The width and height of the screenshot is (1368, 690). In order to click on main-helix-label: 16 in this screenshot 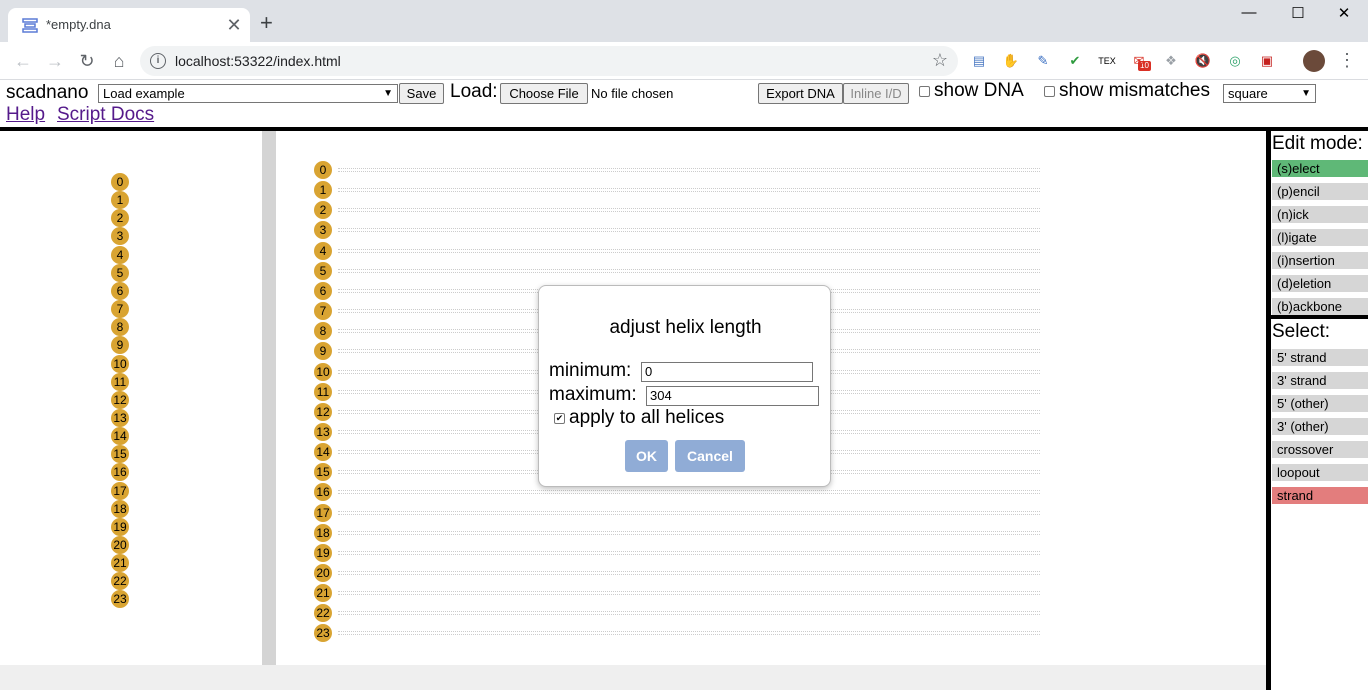, I will do `click(323, 492)`.